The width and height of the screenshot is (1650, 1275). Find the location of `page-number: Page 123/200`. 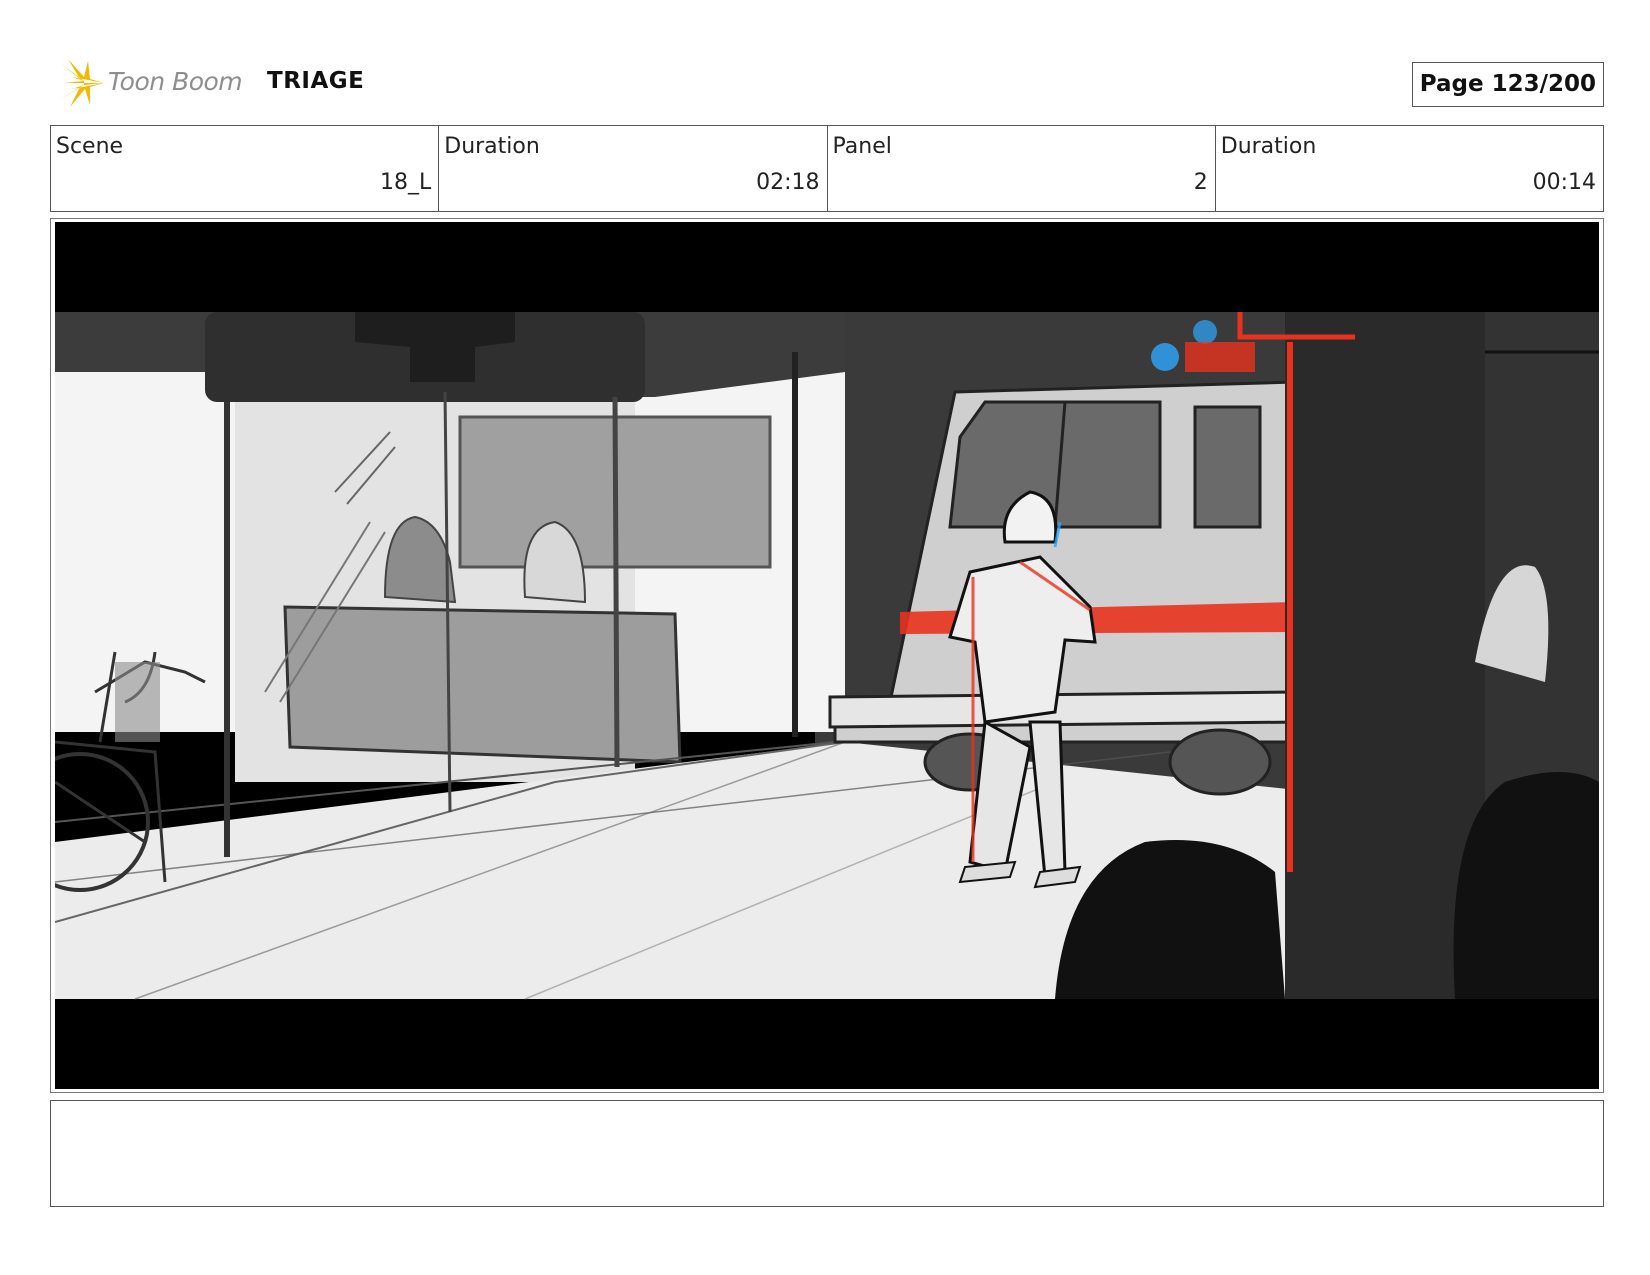

page-number: Page 123/200 is located at coordinates (1507, 84).